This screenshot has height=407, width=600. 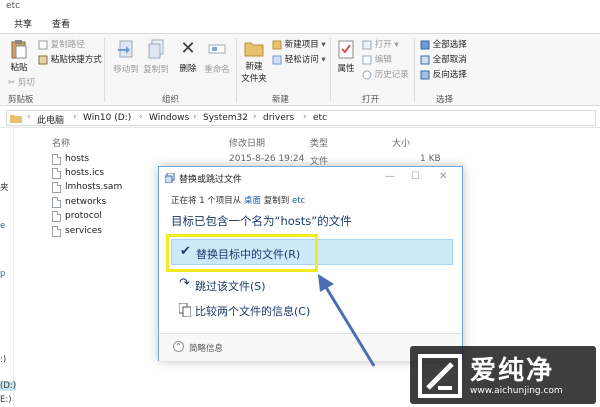 I want to click on tab-view: 查看, so click(x=61, y=25).